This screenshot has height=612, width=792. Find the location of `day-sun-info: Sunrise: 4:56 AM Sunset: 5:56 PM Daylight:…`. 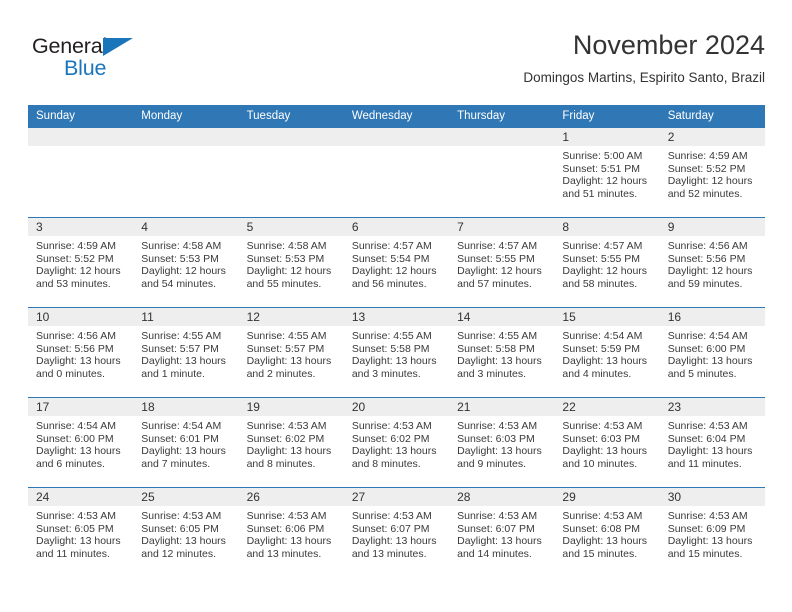

day-sun-info: Sunrise: 4:56 AM Sunset: 5:56 PM Daylight:… is located at coordinates (80, 353).